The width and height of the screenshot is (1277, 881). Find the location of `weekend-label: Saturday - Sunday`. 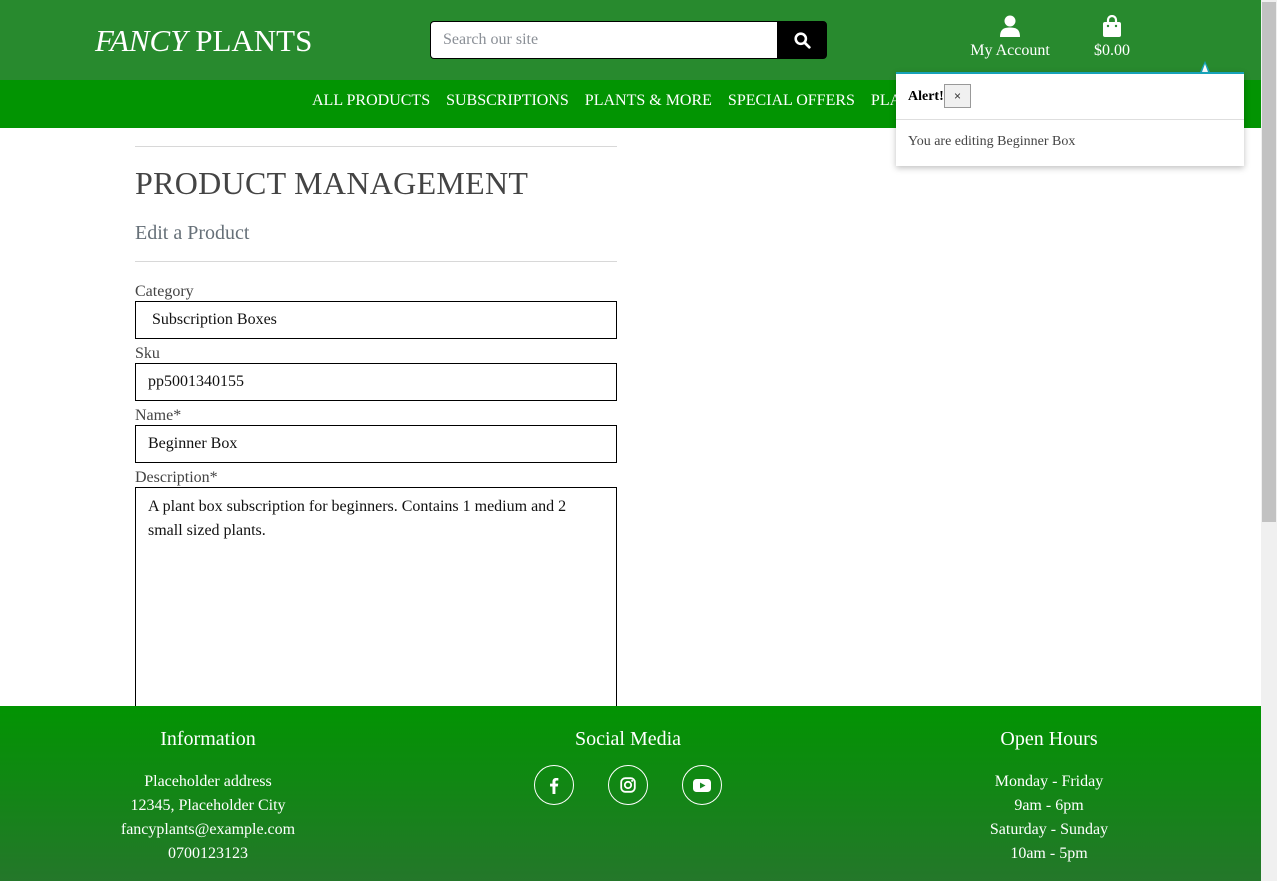

weekend-label: Saturday - Sunday is located at coordinates (1049, 829).